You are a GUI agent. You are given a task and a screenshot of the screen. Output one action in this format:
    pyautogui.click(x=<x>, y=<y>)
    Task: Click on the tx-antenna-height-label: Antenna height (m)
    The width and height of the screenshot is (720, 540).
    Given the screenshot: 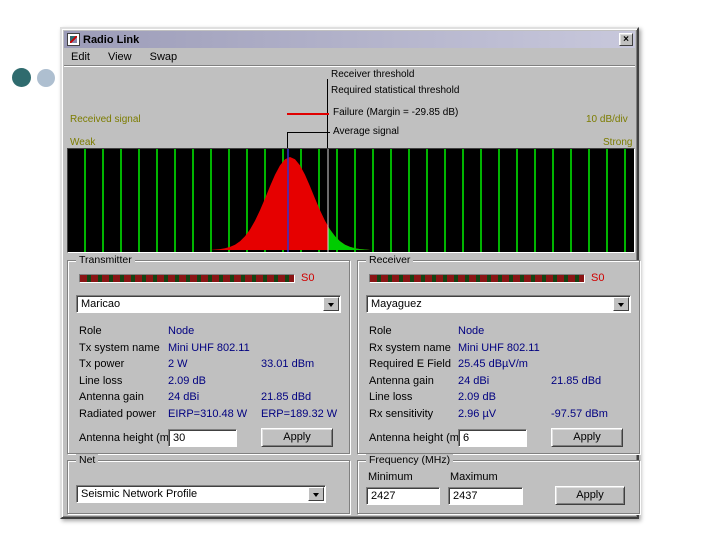 What is the action you would take?
    pyautogui.click(x=126, y=438)
    